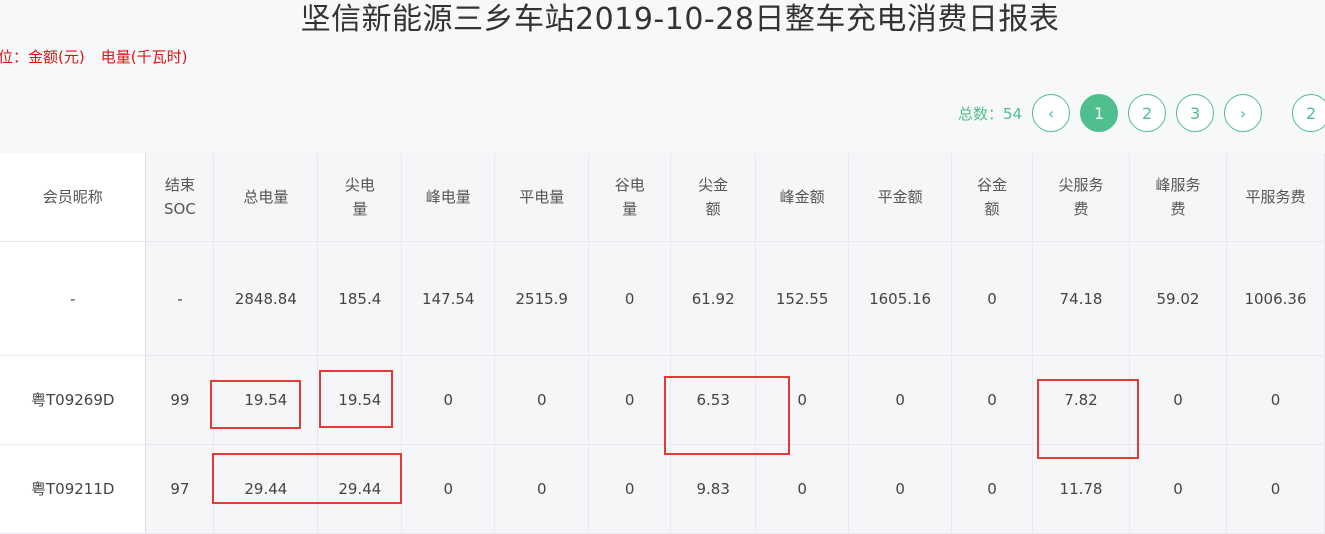 This screenshot has width=1325, height=534. I want to click on table-cell: 147.54, so click(448, 298).